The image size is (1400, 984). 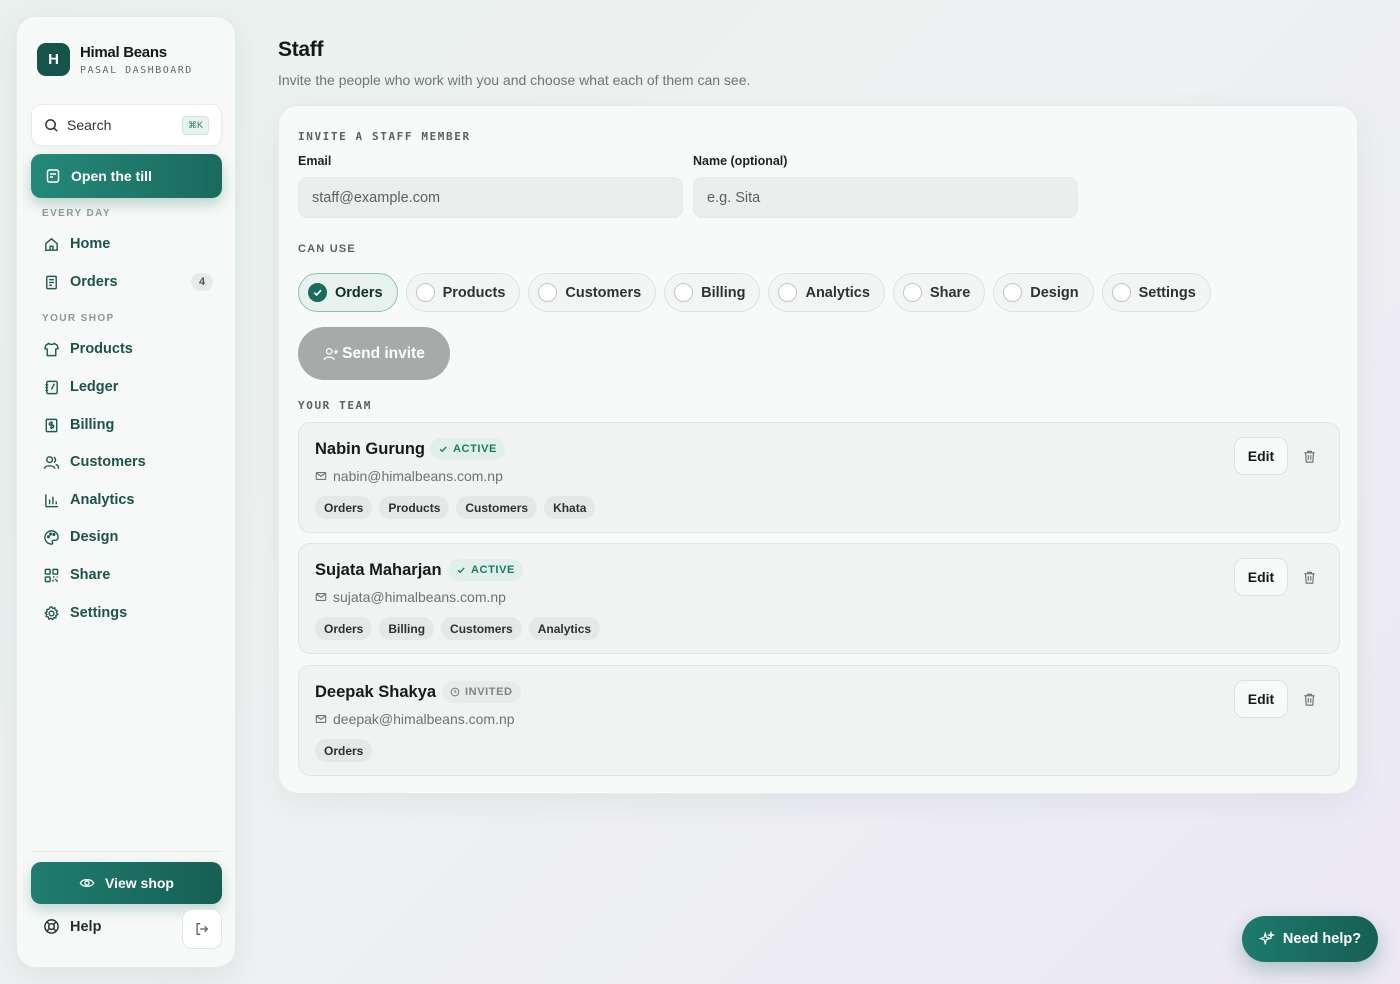 What do you see at coordinates (407, 628) in the screenshot?
I see `permission-tag: Billing` at bounding box center [407, 628].